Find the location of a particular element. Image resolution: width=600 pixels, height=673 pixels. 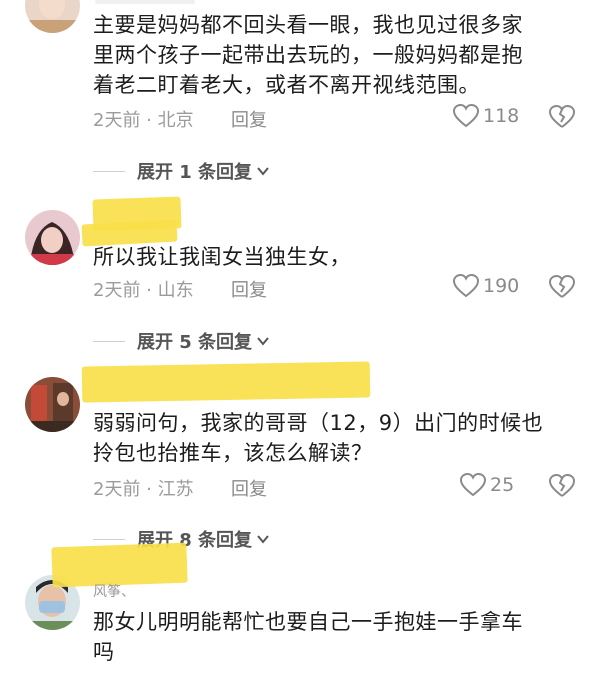

comment-text: 弱弱问句，我家的哥哥（12，9）出门的时候也 拎包也抬推车，该怎么解读？ is located at coordinates (338, 438).